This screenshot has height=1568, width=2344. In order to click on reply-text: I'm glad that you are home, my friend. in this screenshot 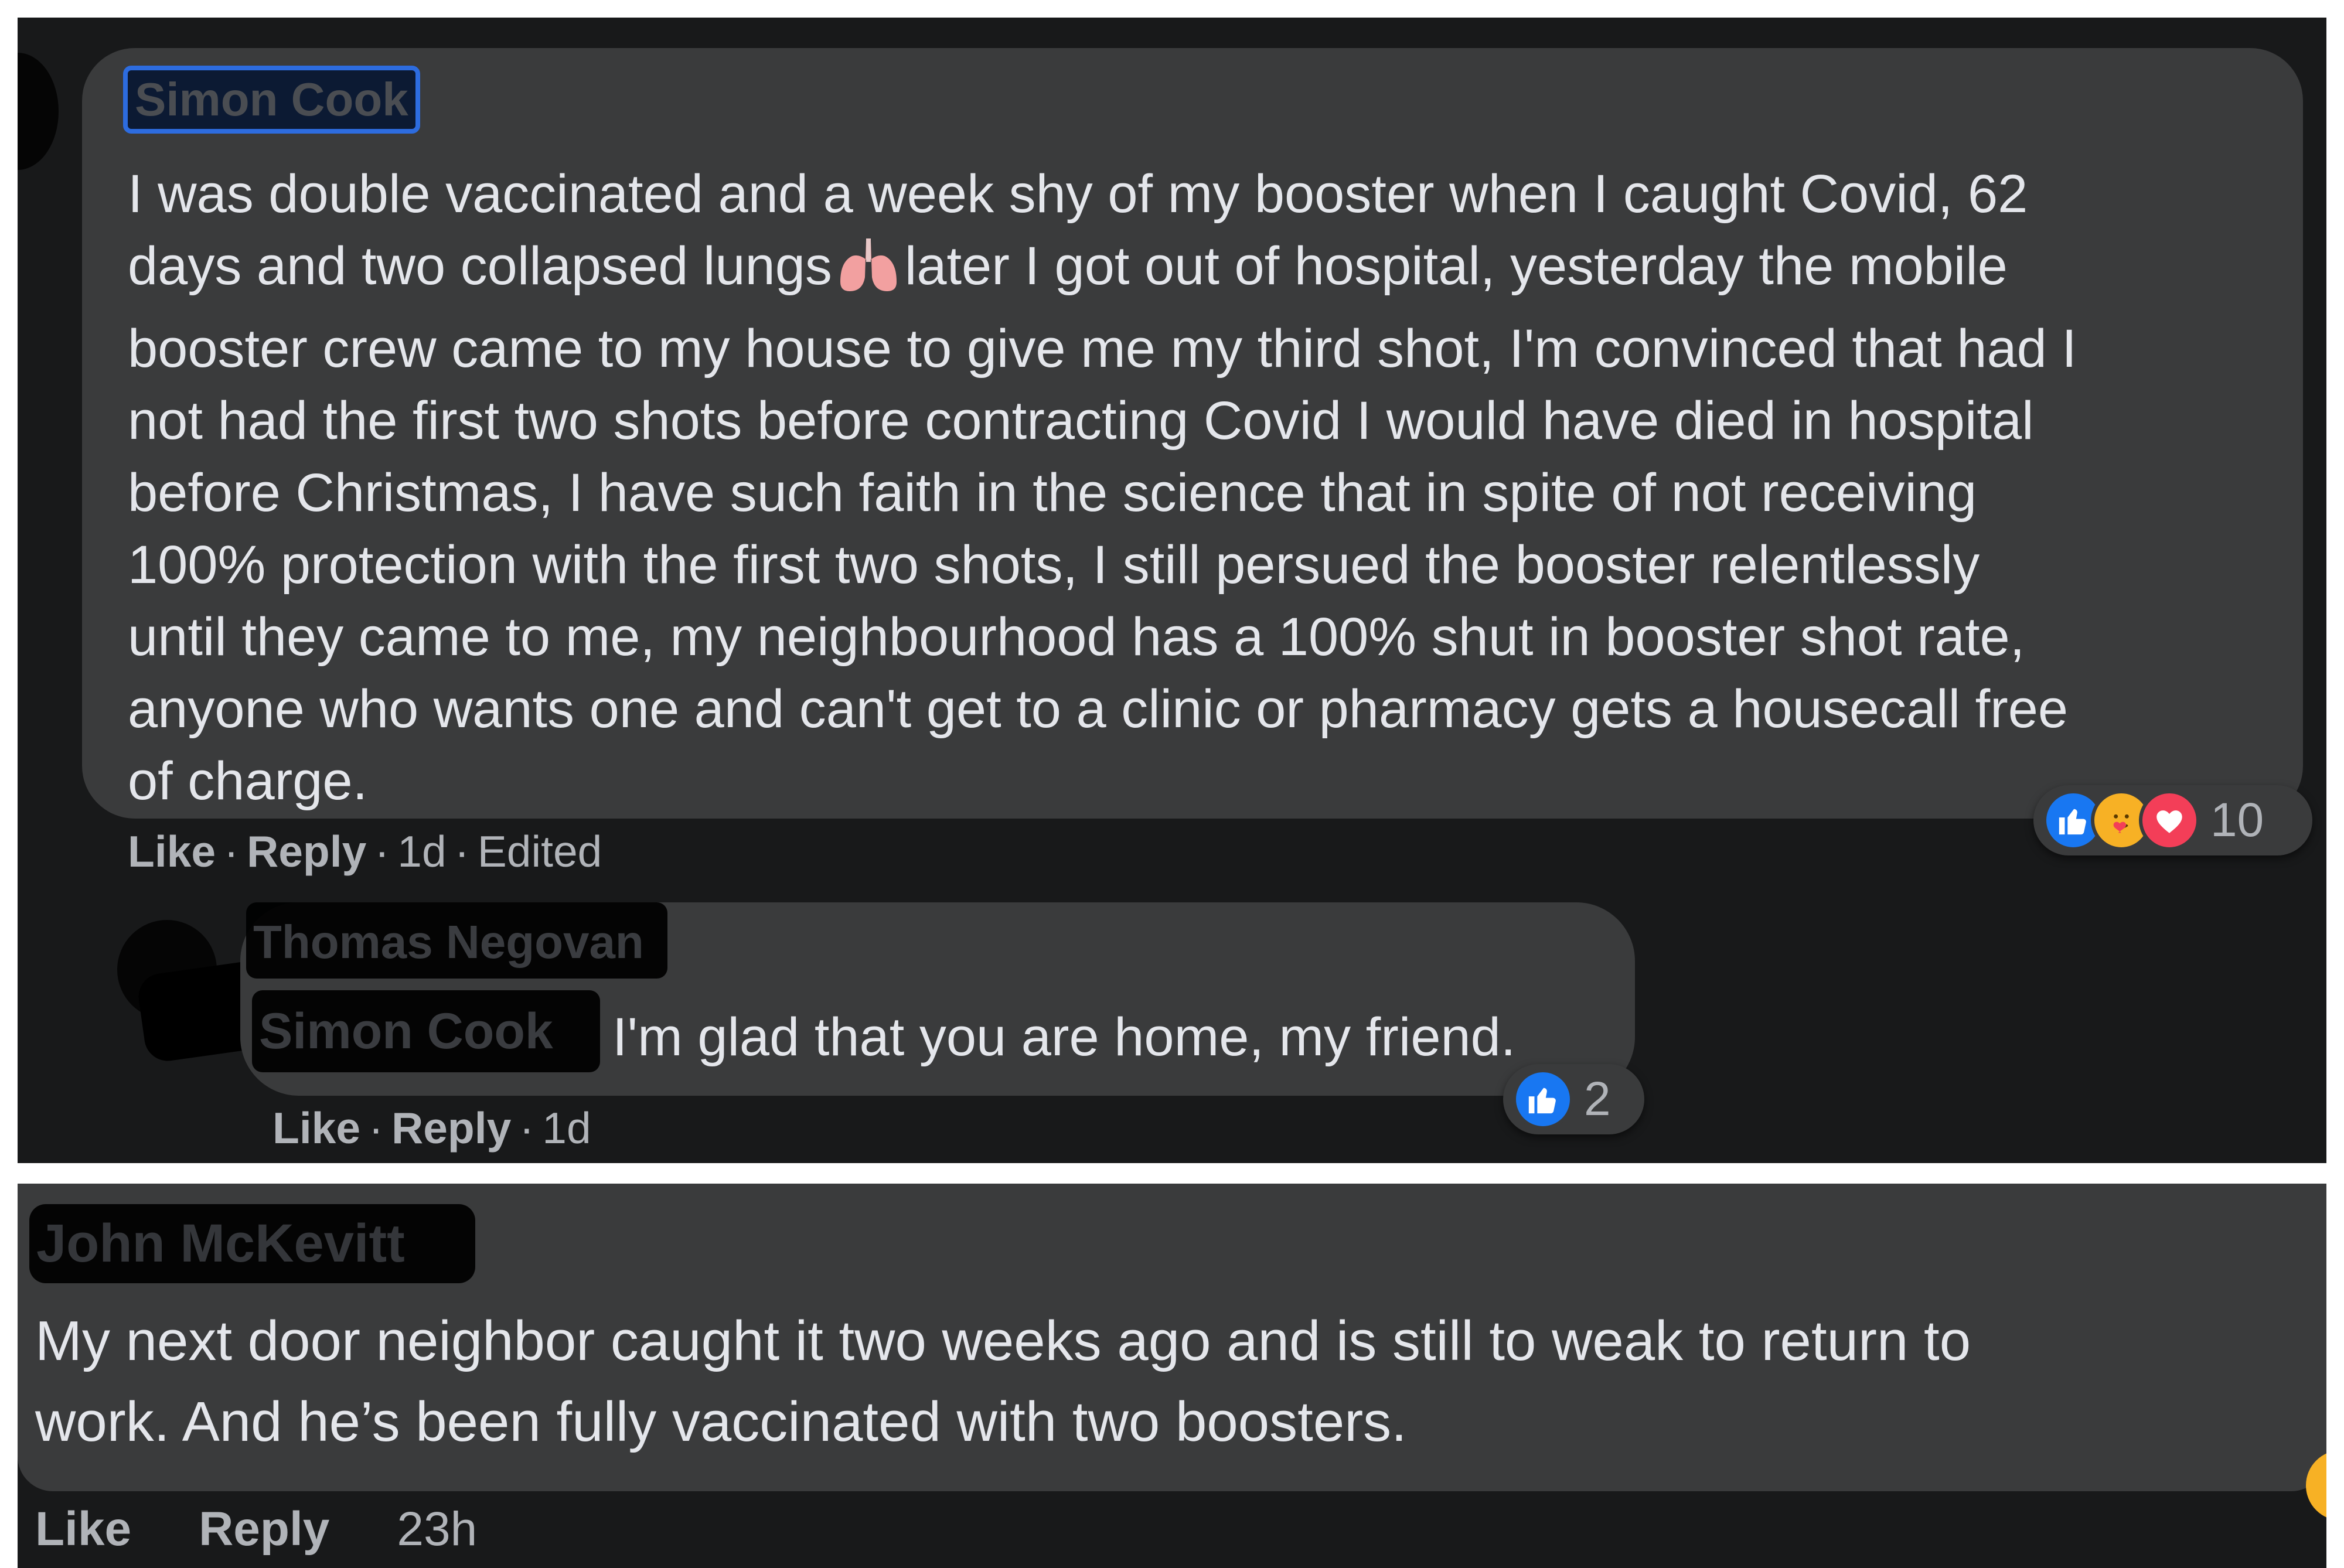, I will do `click(1064, 1037)`.